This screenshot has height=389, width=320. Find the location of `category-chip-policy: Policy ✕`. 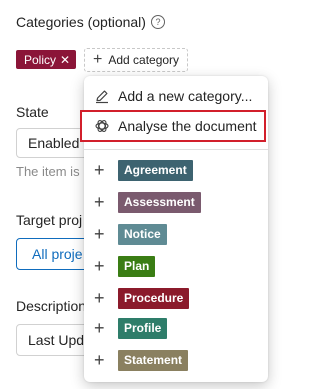

category-chip-policy: Policy ✕ is located at coordinates (46, 59).